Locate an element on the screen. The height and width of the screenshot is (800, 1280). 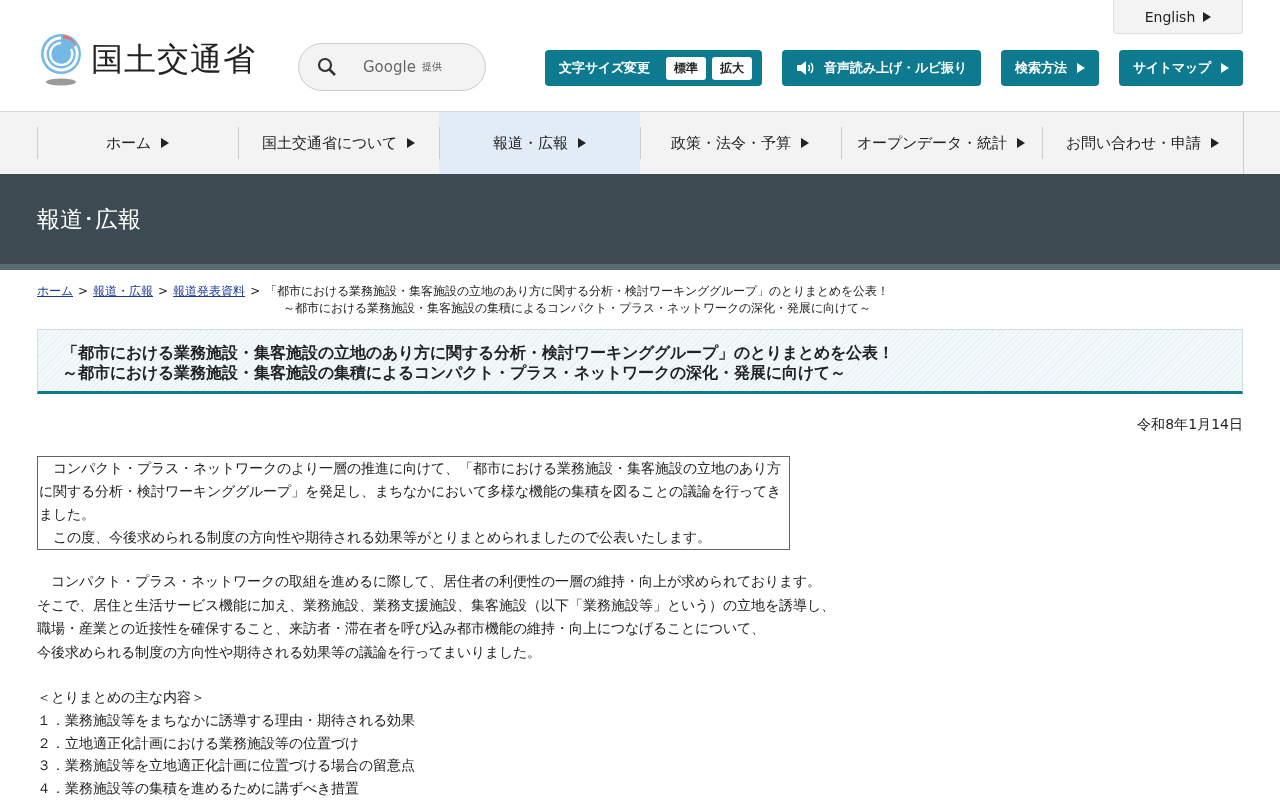
nav-tab: 政策・法令・予算 is located at coordinates (740, 143).